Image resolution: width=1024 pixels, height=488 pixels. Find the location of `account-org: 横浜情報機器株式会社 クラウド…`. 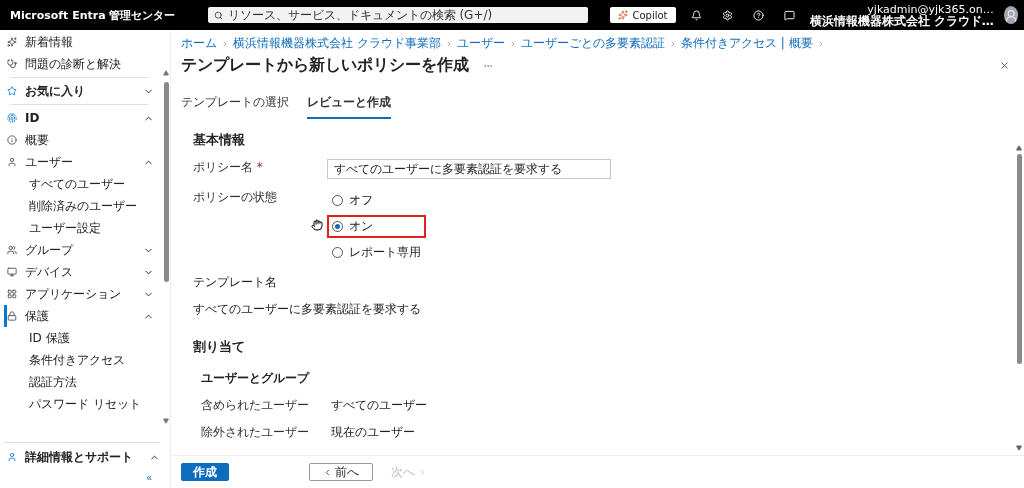

account-org: 横浜情報機器株式会社 クラウド… is located at coordinates (901, 20).